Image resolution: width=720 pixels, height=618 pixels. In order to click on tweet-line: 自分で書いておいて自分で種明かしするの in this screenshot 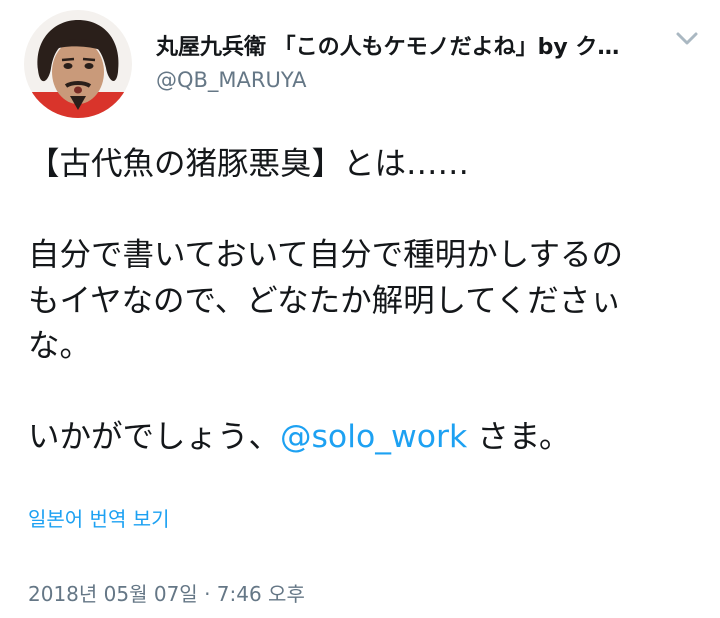, I will do `click(326, 255)`.